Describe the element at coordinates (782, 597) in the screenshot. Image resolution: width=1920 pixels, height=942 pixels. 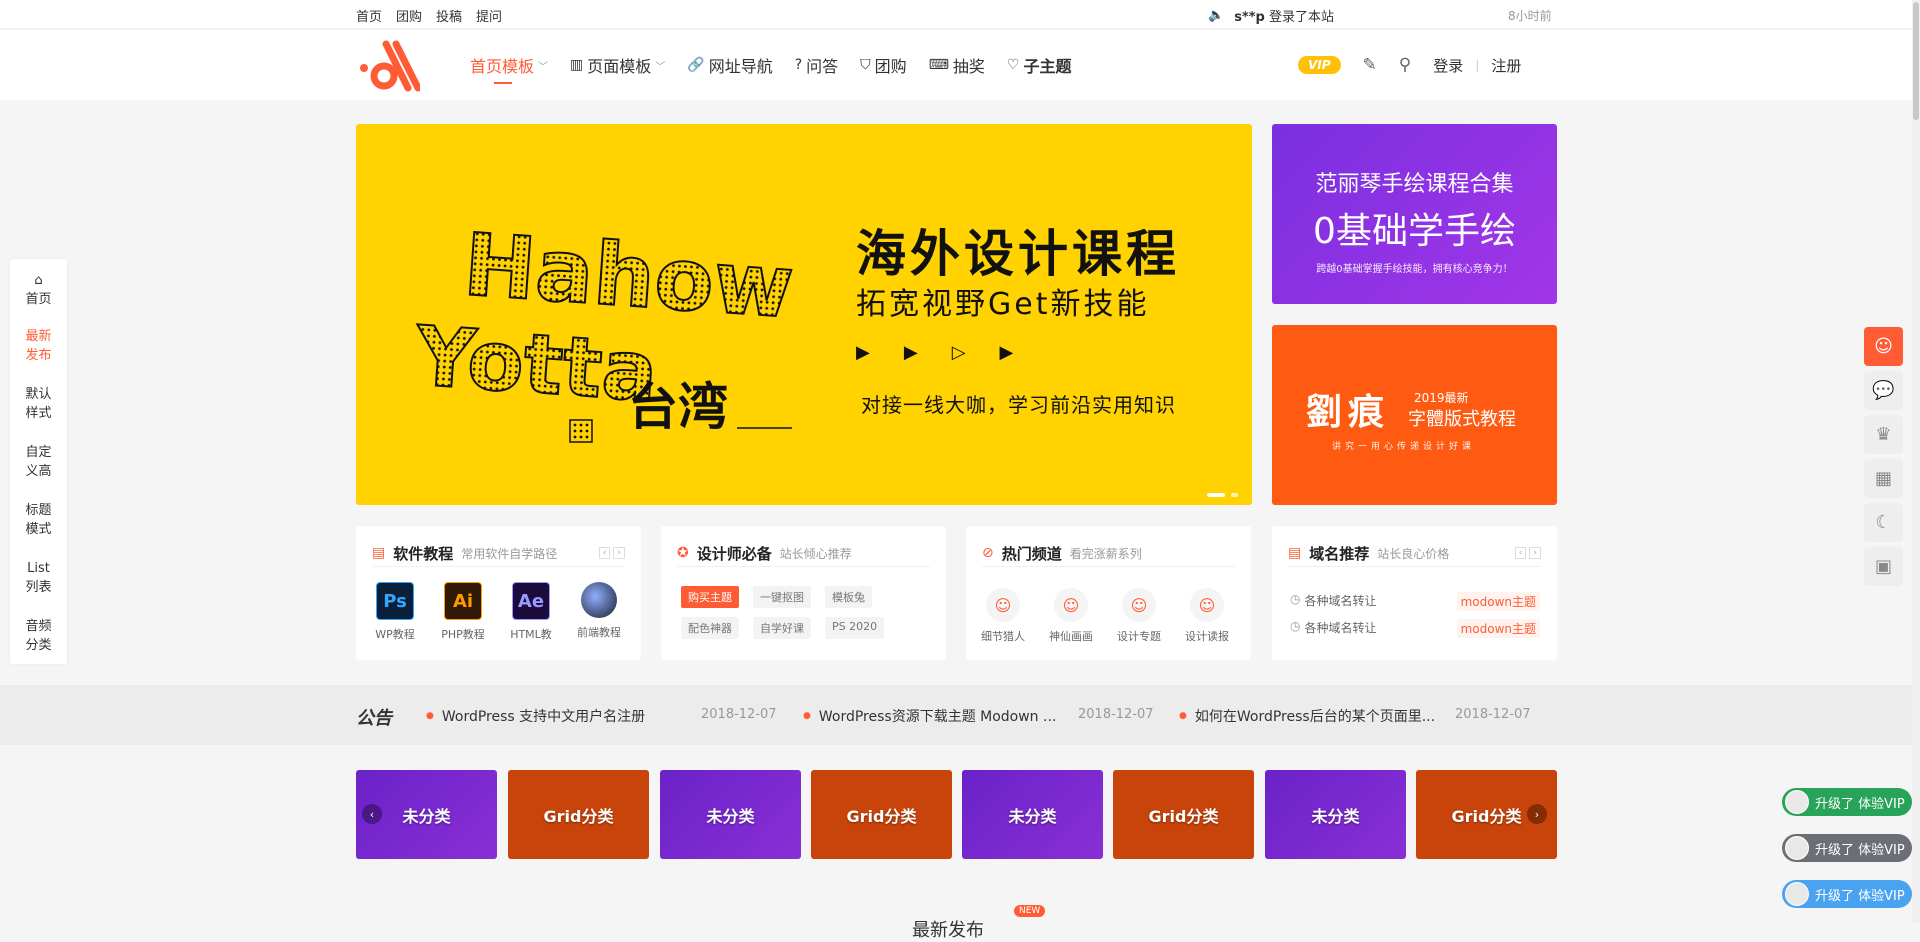
I see `tag-cutout: 一键抠图` at that location.